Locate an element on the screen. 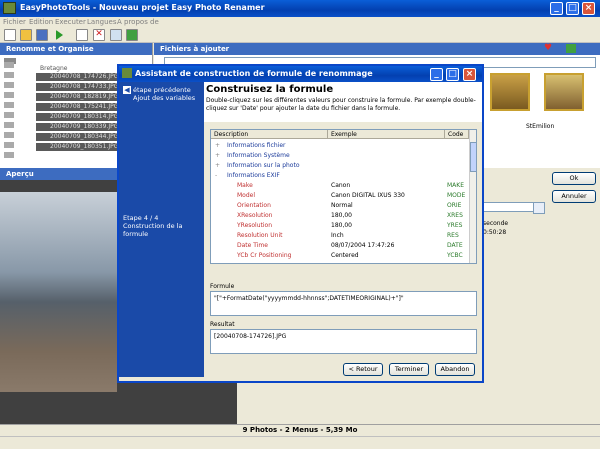  view-icon is located at coordinates (571, 48).